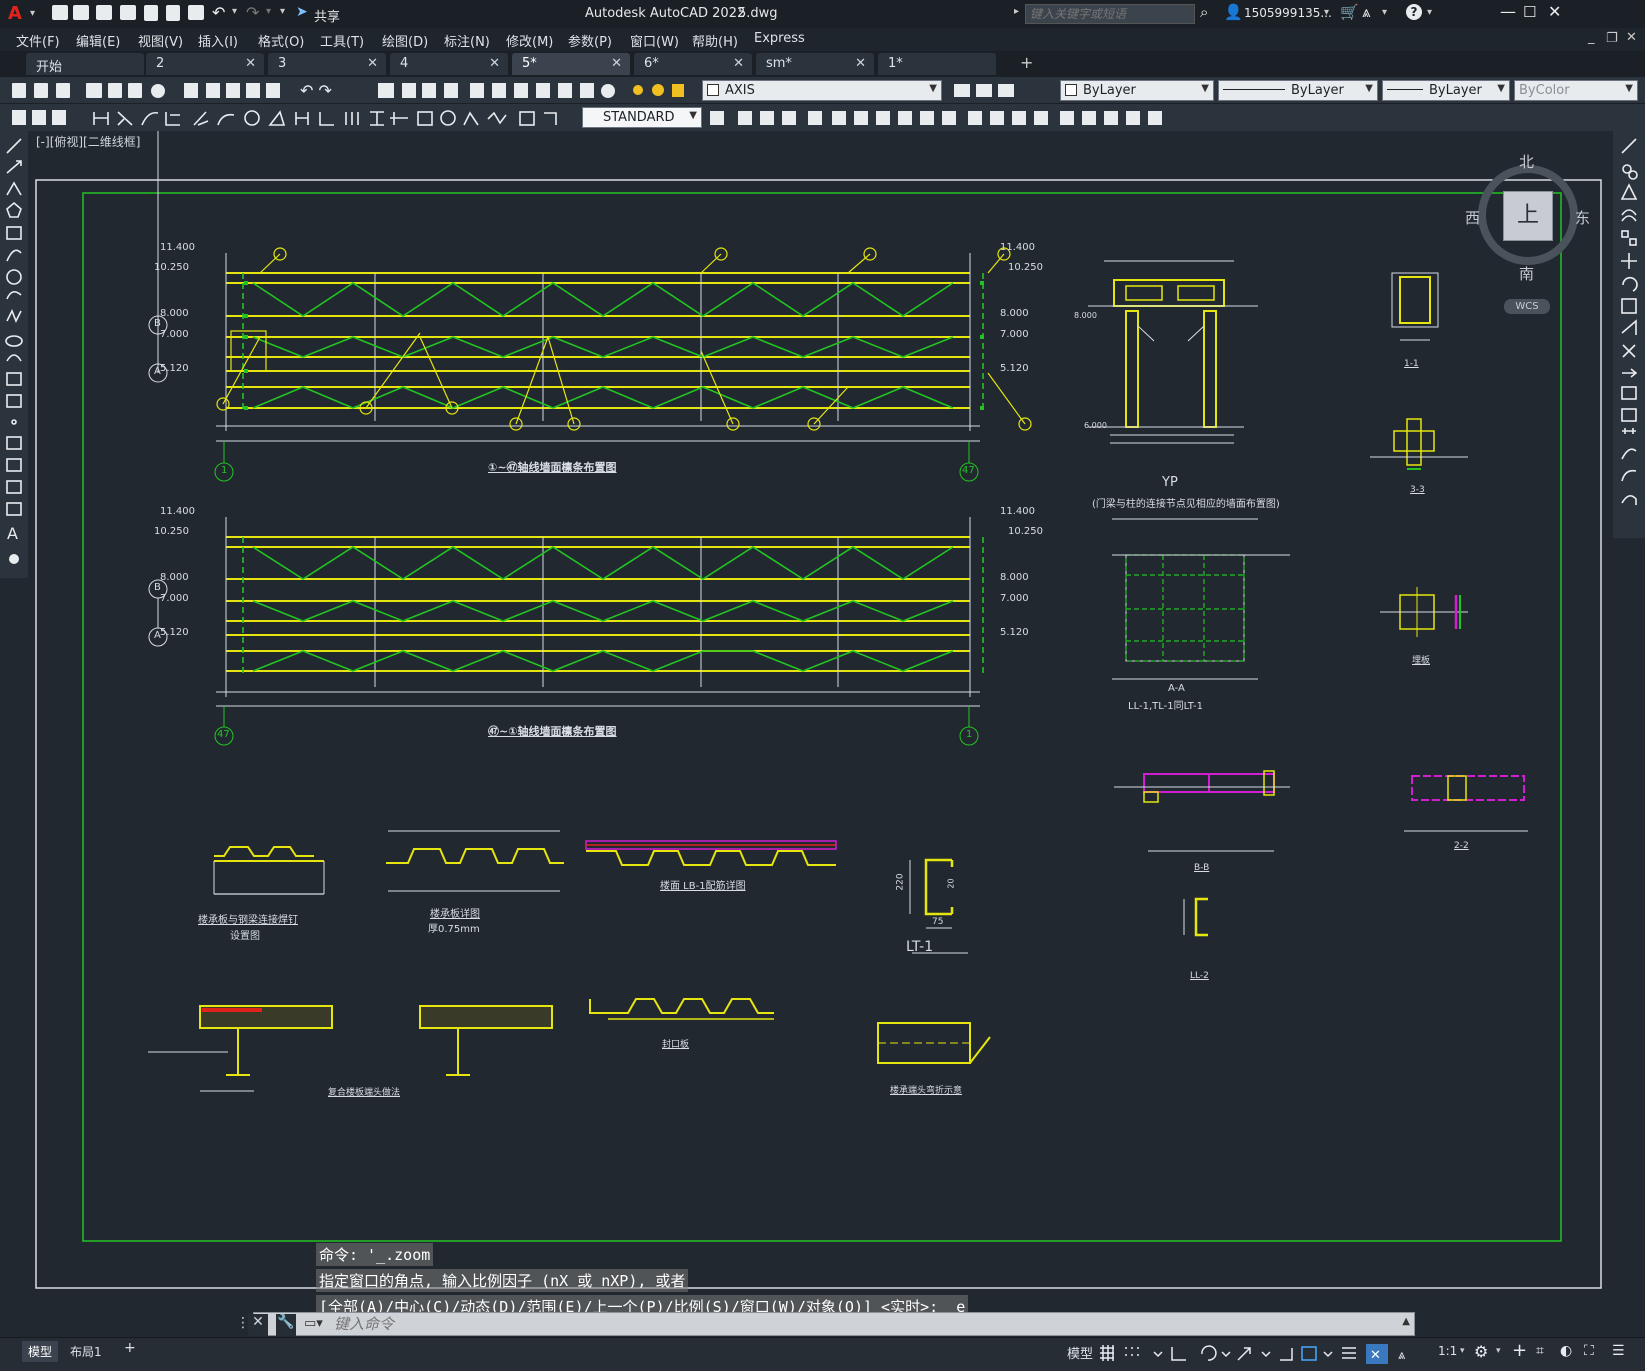 The image size is (1645, 1371). Describe the element at coordinates (1406, 1321) in the screenshot. I see `command-history-toggle-icon: ▲` at that location.